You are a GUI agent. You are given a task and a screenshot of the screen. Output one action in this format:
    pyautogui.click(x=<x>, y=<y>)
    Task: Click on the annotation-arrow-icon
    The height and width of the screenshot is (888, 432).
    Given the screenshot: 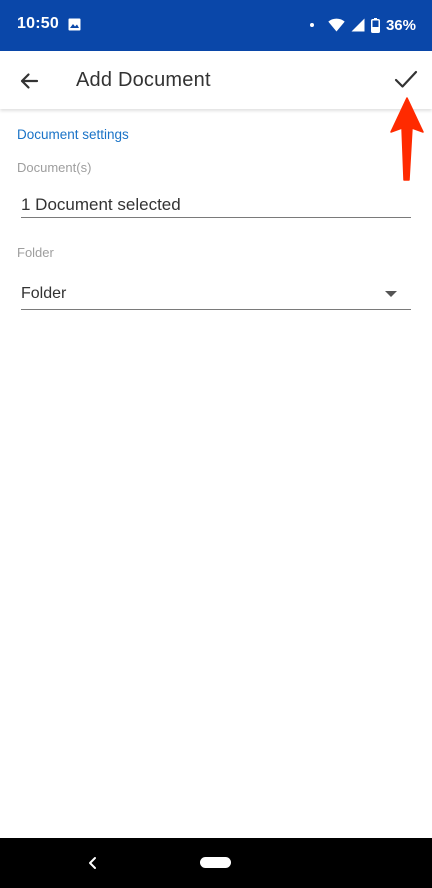 What is the action you would take?
    pyautogui.click(x=407, y=139)
    